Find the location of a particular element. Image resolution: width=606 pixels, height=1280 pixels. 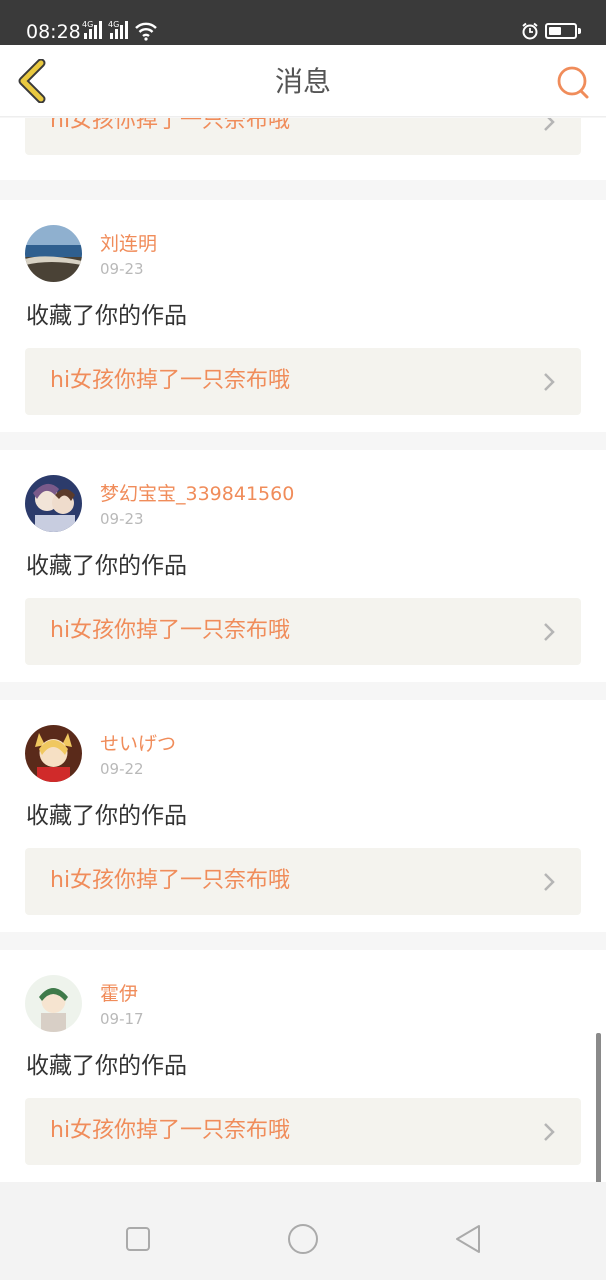

page-title: 消息 is located at coordinates (302, 81).